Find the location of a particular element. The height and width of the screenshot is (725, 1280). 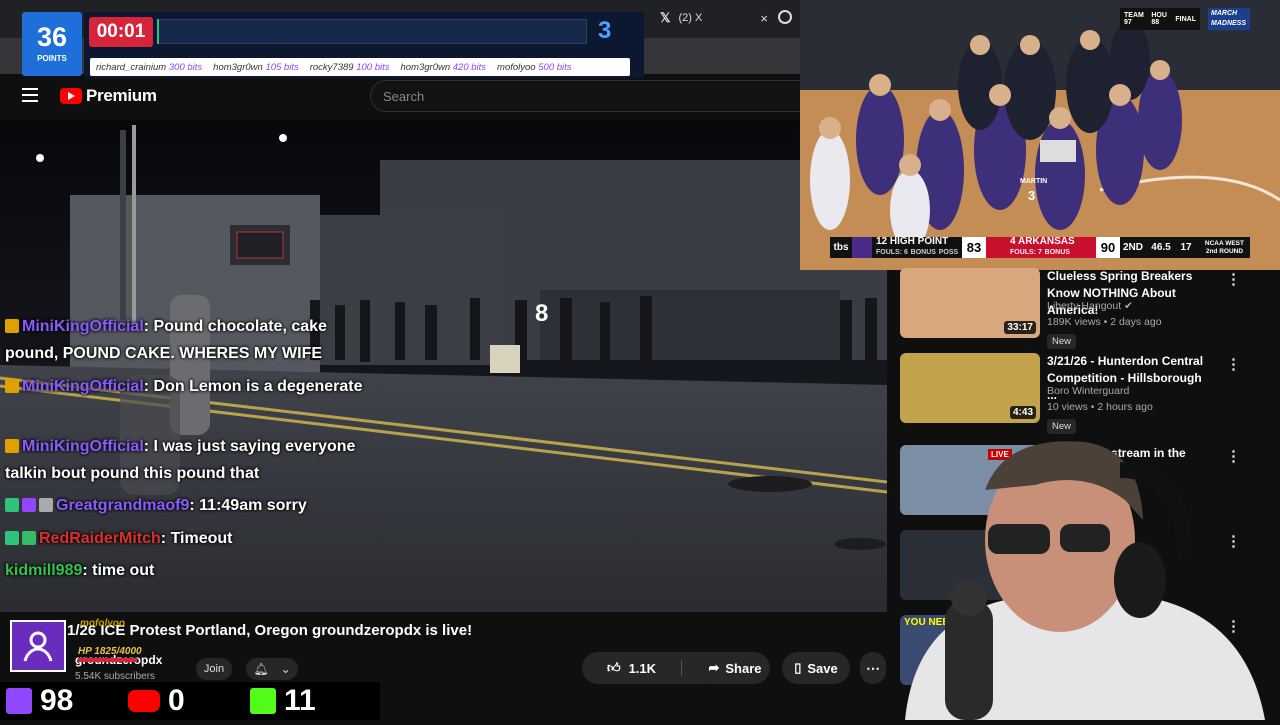

highpoint-logo-icon is located at coordinates (862, 247).